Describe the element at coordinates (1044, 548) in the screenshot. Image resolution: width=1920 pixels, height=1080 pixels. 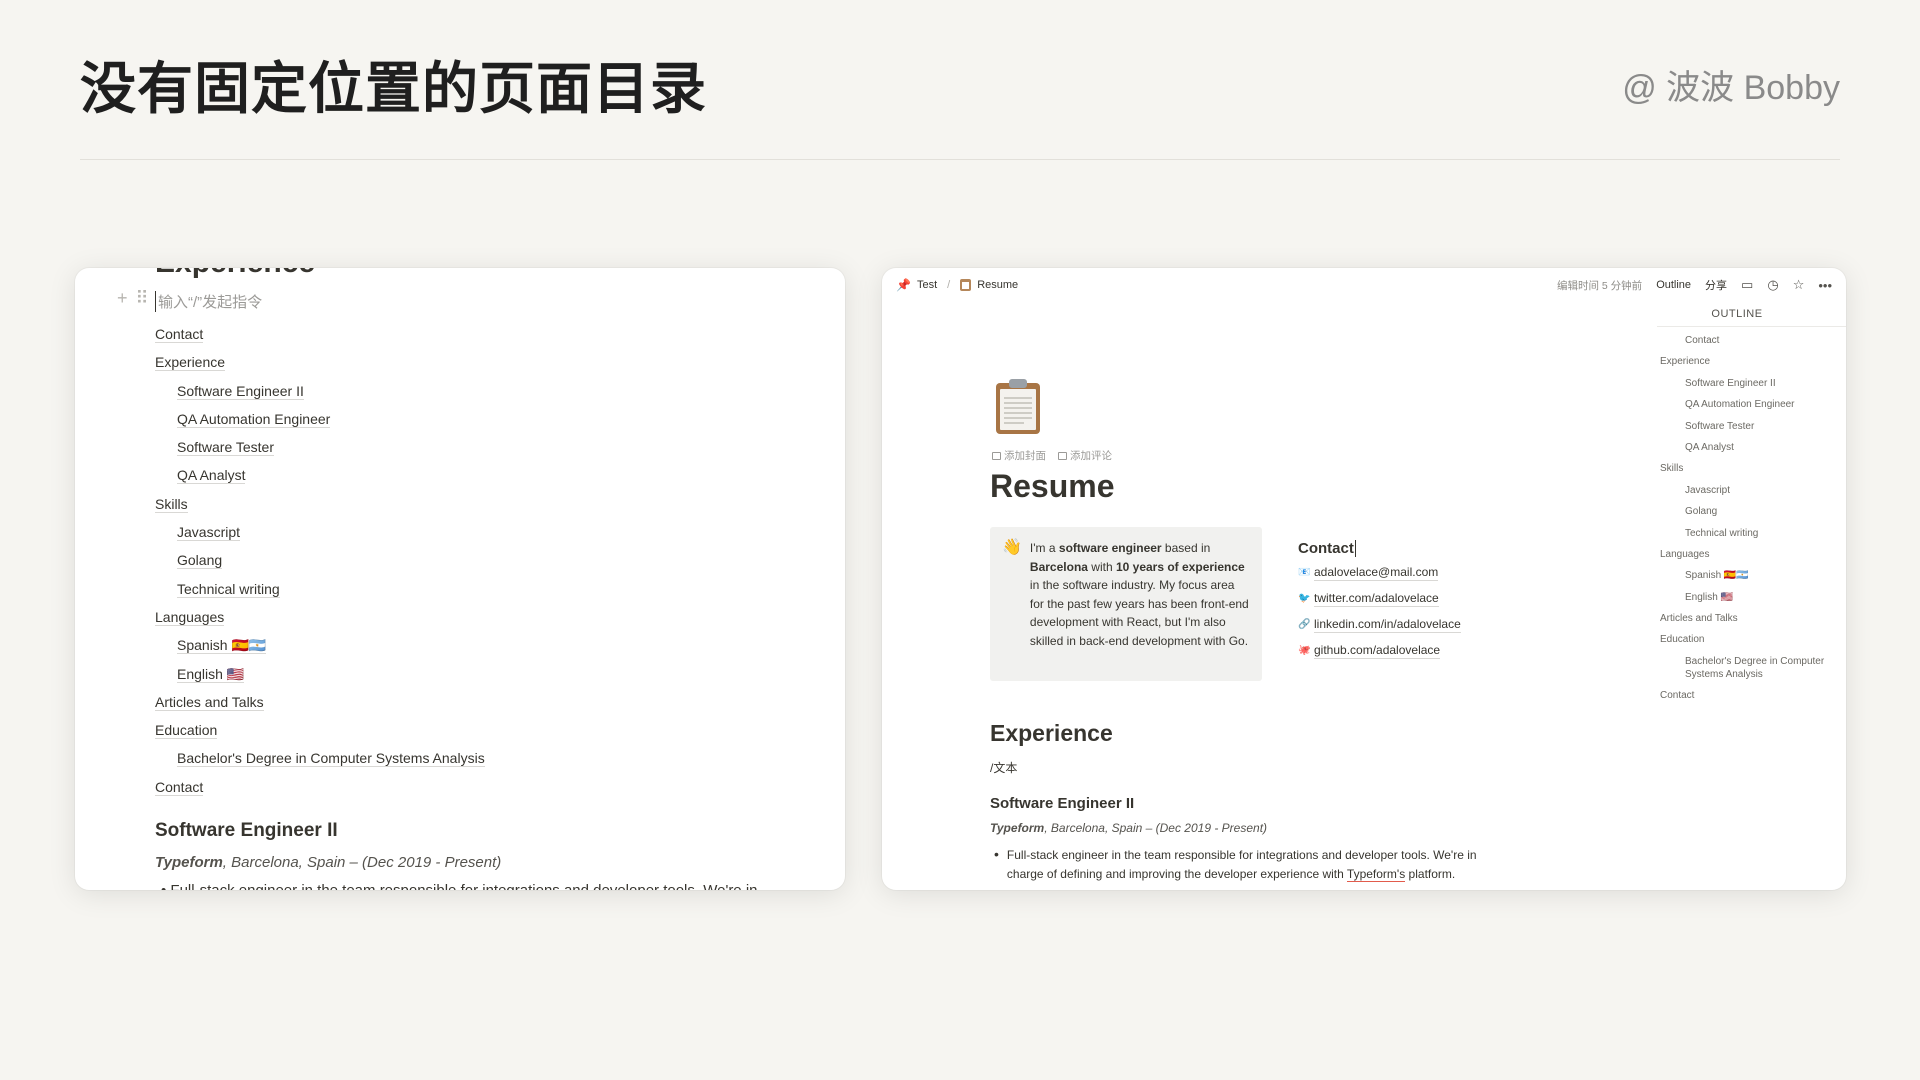
I see `callout-text-run: I'm a` at that location.